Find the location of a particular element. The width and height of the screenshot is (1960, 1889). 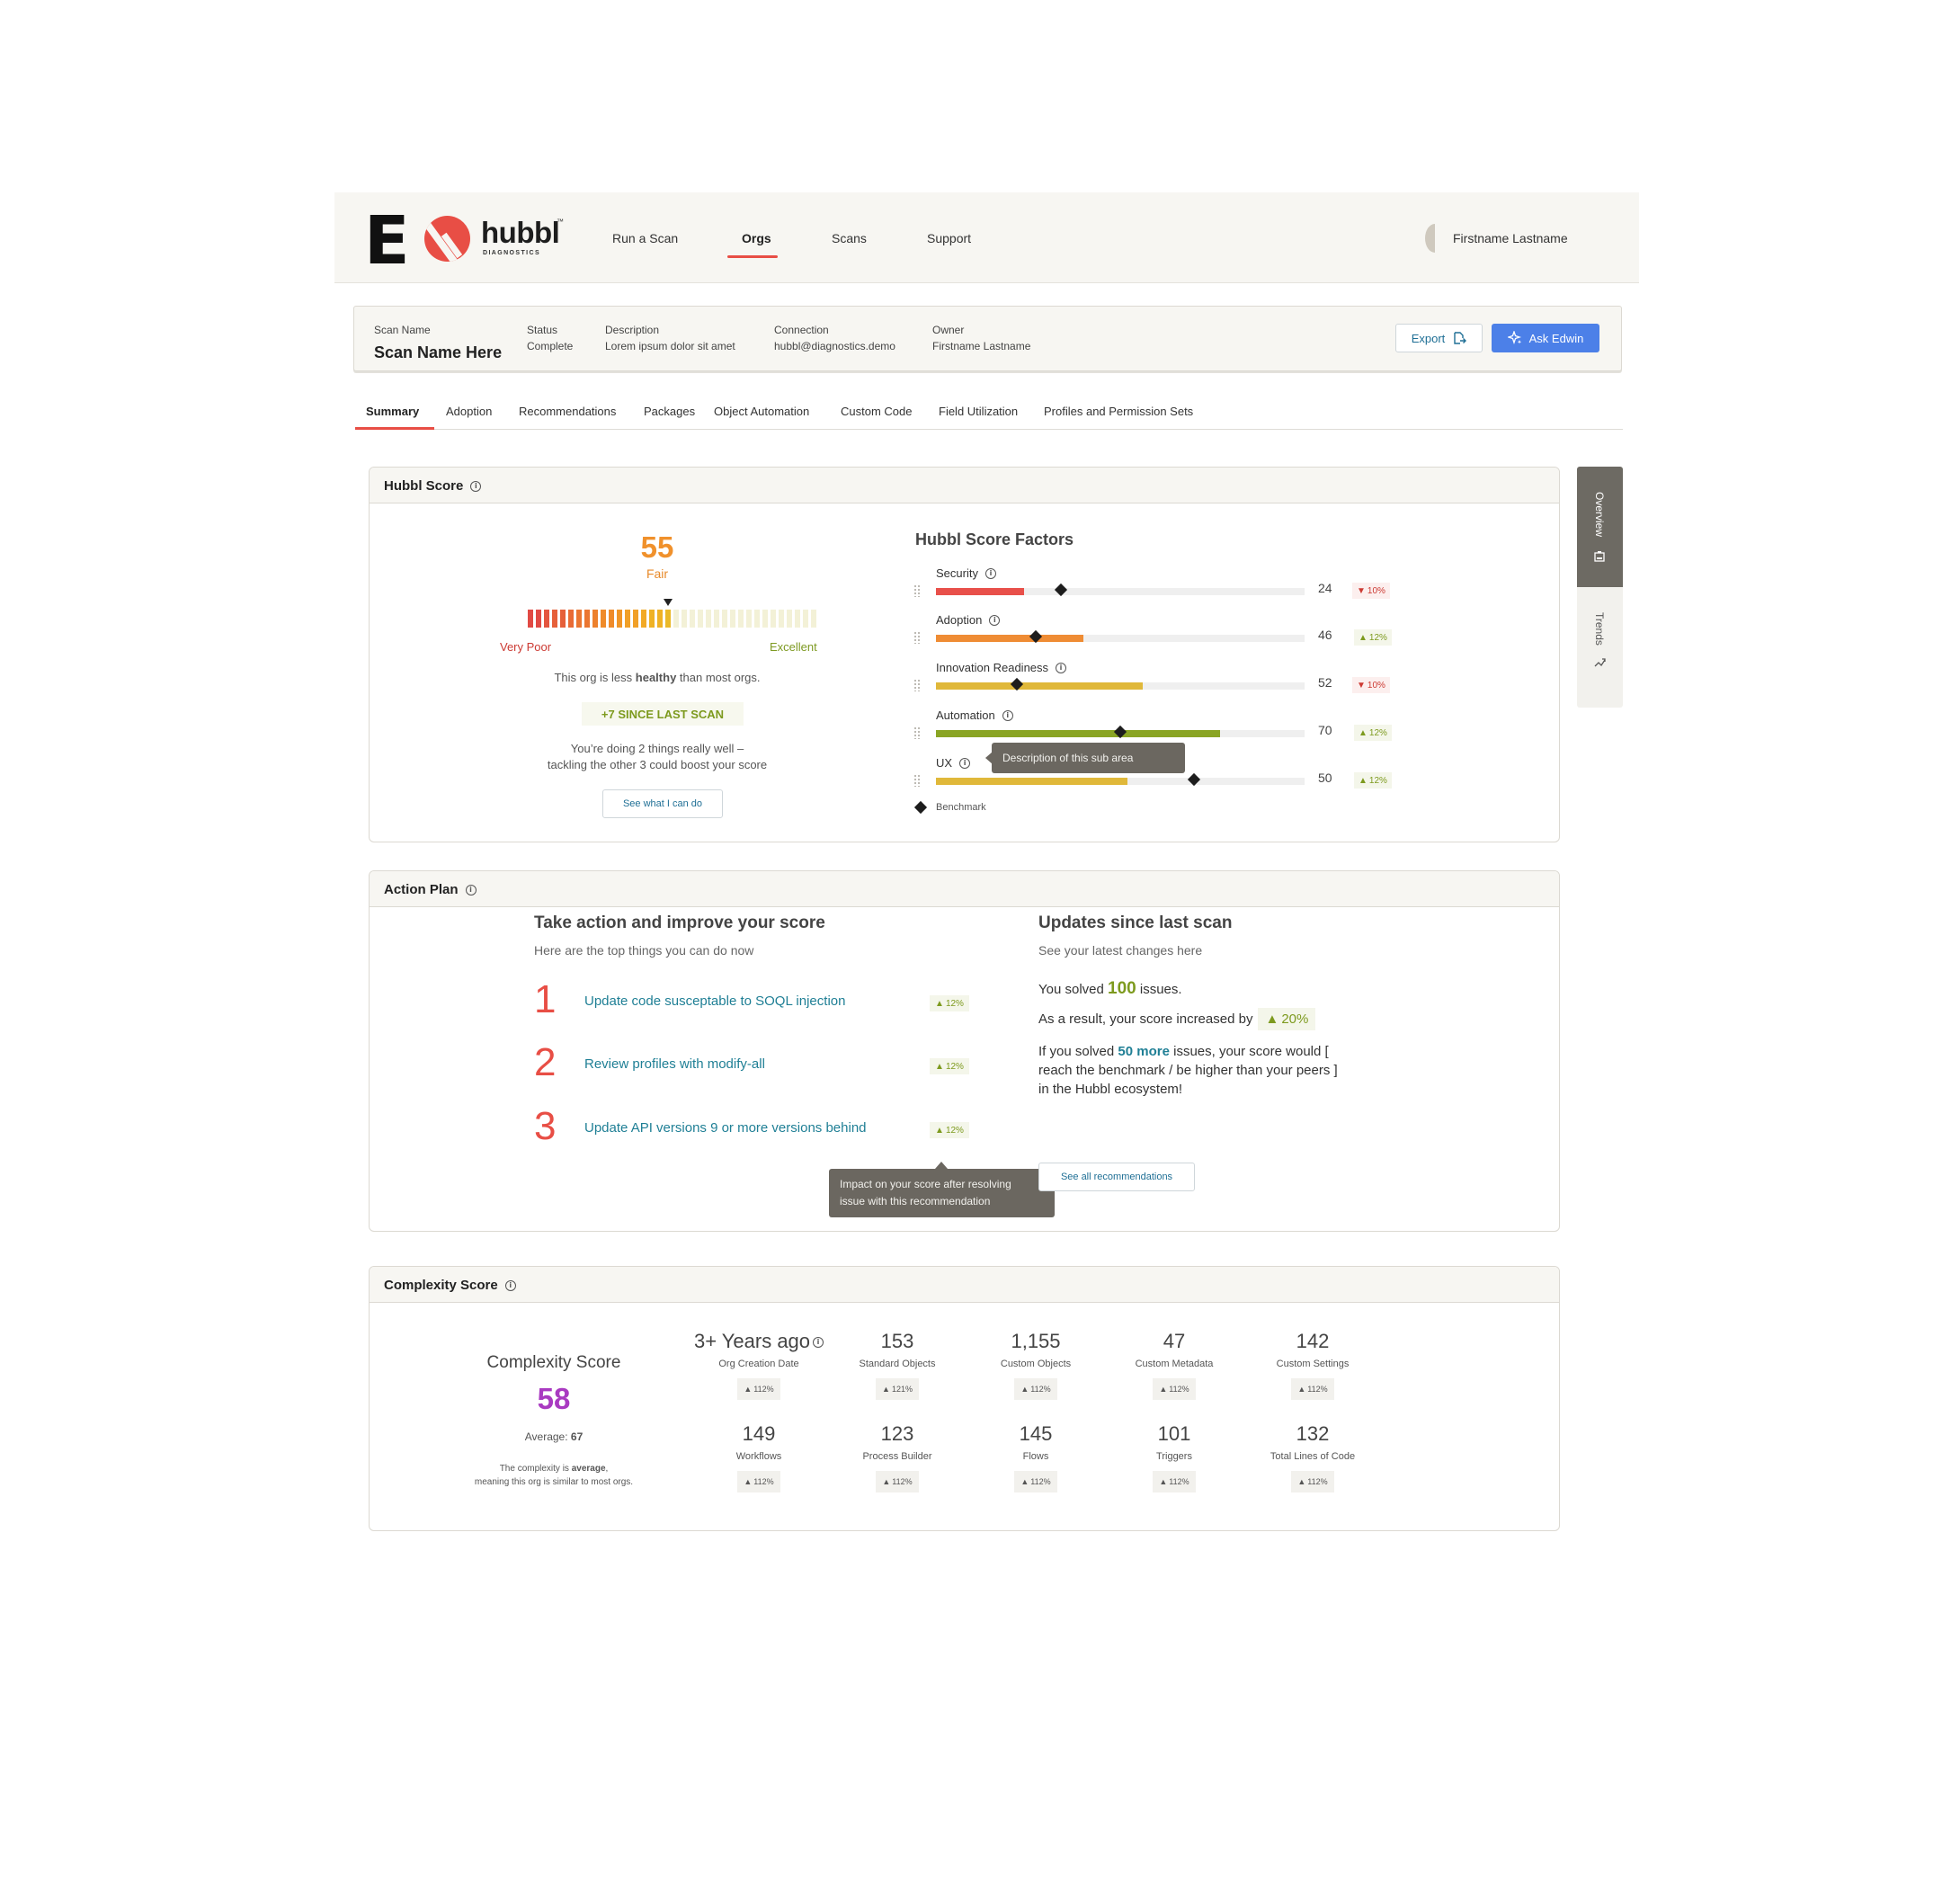

user-menu-name: Firstname Lastname is located at coordinates (1511, 238).